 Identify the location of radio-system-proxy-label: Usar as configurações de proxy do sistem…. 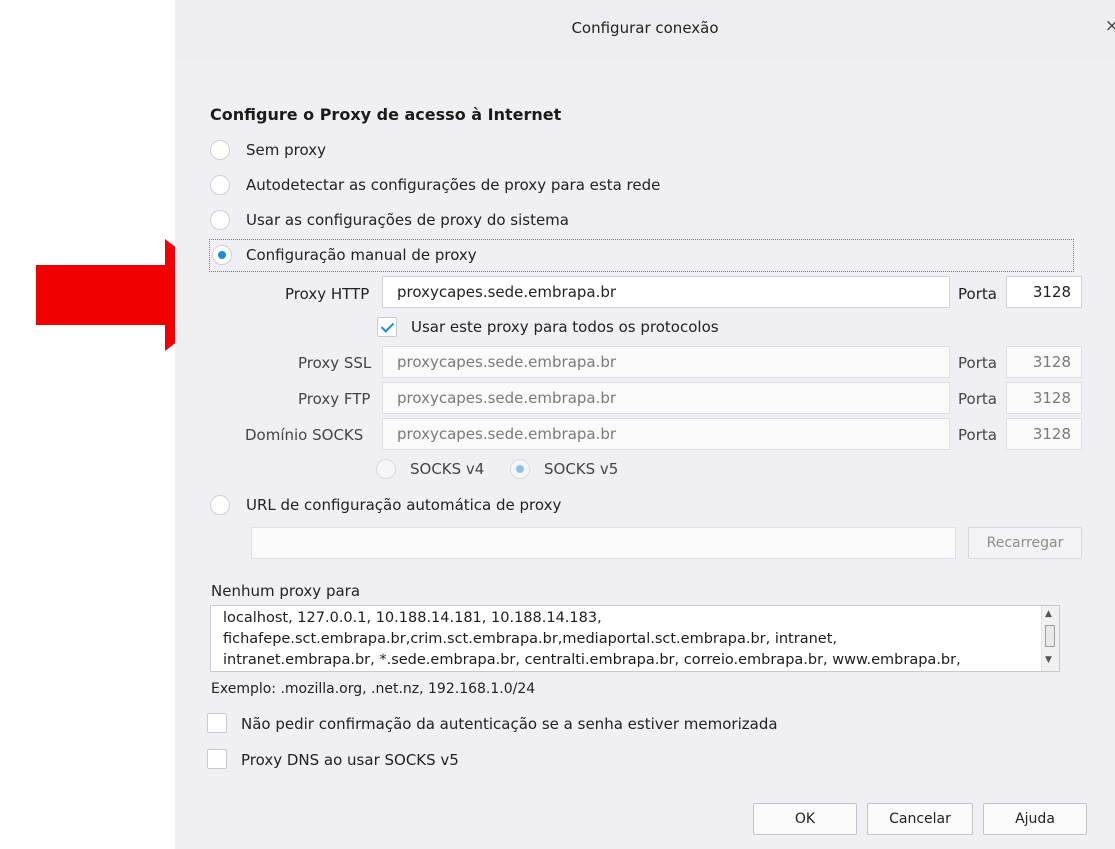
(407, 220).